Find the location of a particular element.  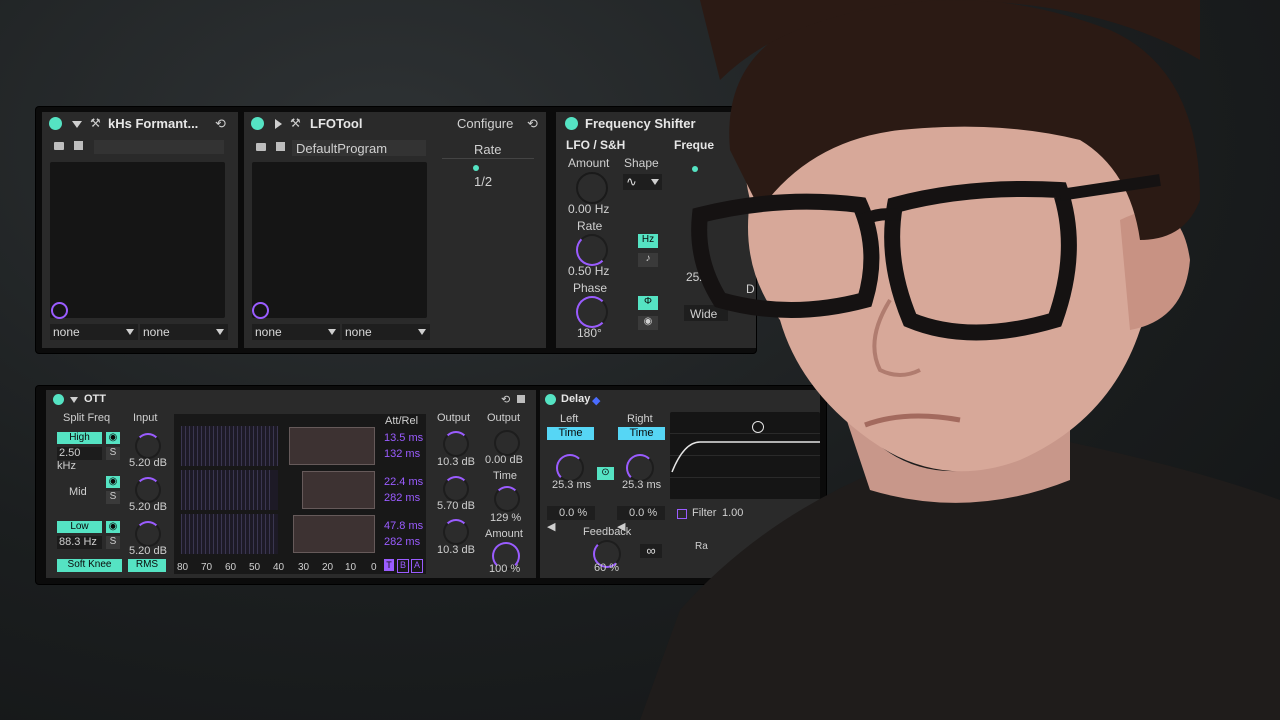

lfotool-power-button is located at coordinates (257, 123).